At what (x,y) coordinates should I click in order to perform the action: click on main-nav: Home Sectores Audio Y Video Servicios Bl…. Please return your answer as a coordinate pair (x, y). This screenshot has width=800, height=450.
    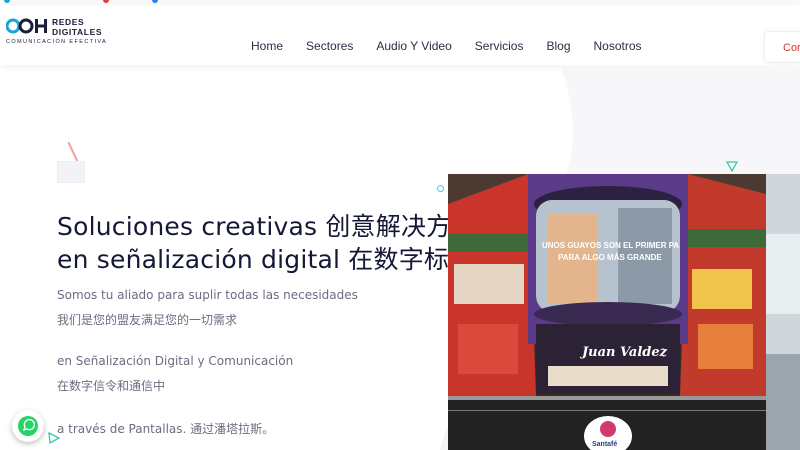
    Looking at the image, I should click on (458, 46).